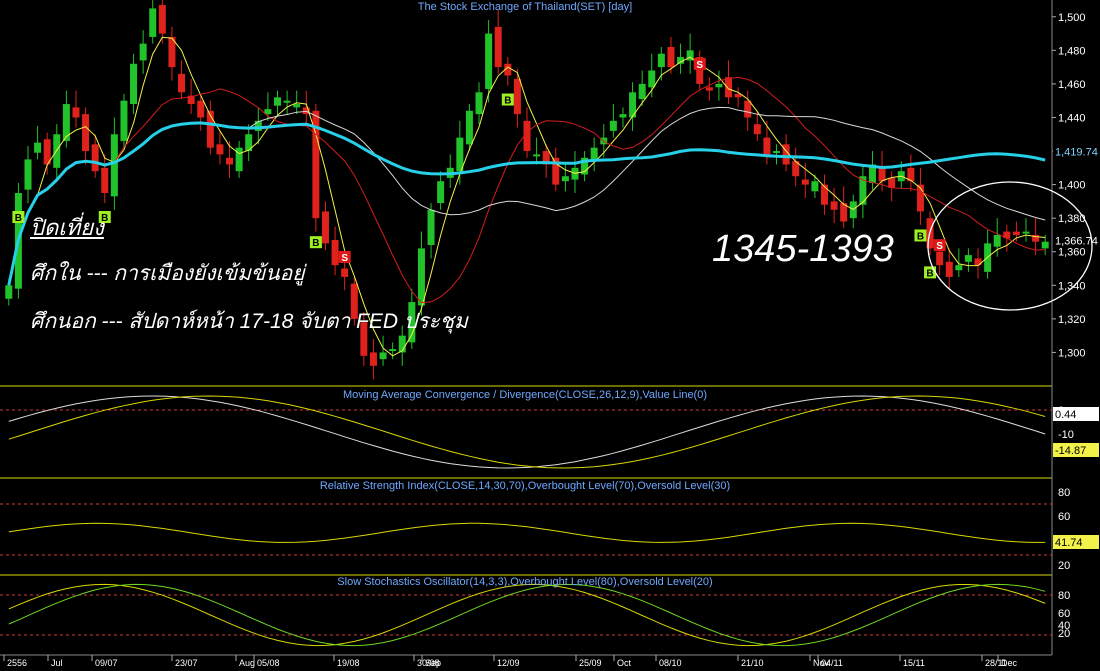  What do you see at coordinates (167, 273) in the screenshot?
I see `annotation-line-1: ศึกใน --- การเมืองยังเข้มข้นอยู่` at bounding box center [167, 273].